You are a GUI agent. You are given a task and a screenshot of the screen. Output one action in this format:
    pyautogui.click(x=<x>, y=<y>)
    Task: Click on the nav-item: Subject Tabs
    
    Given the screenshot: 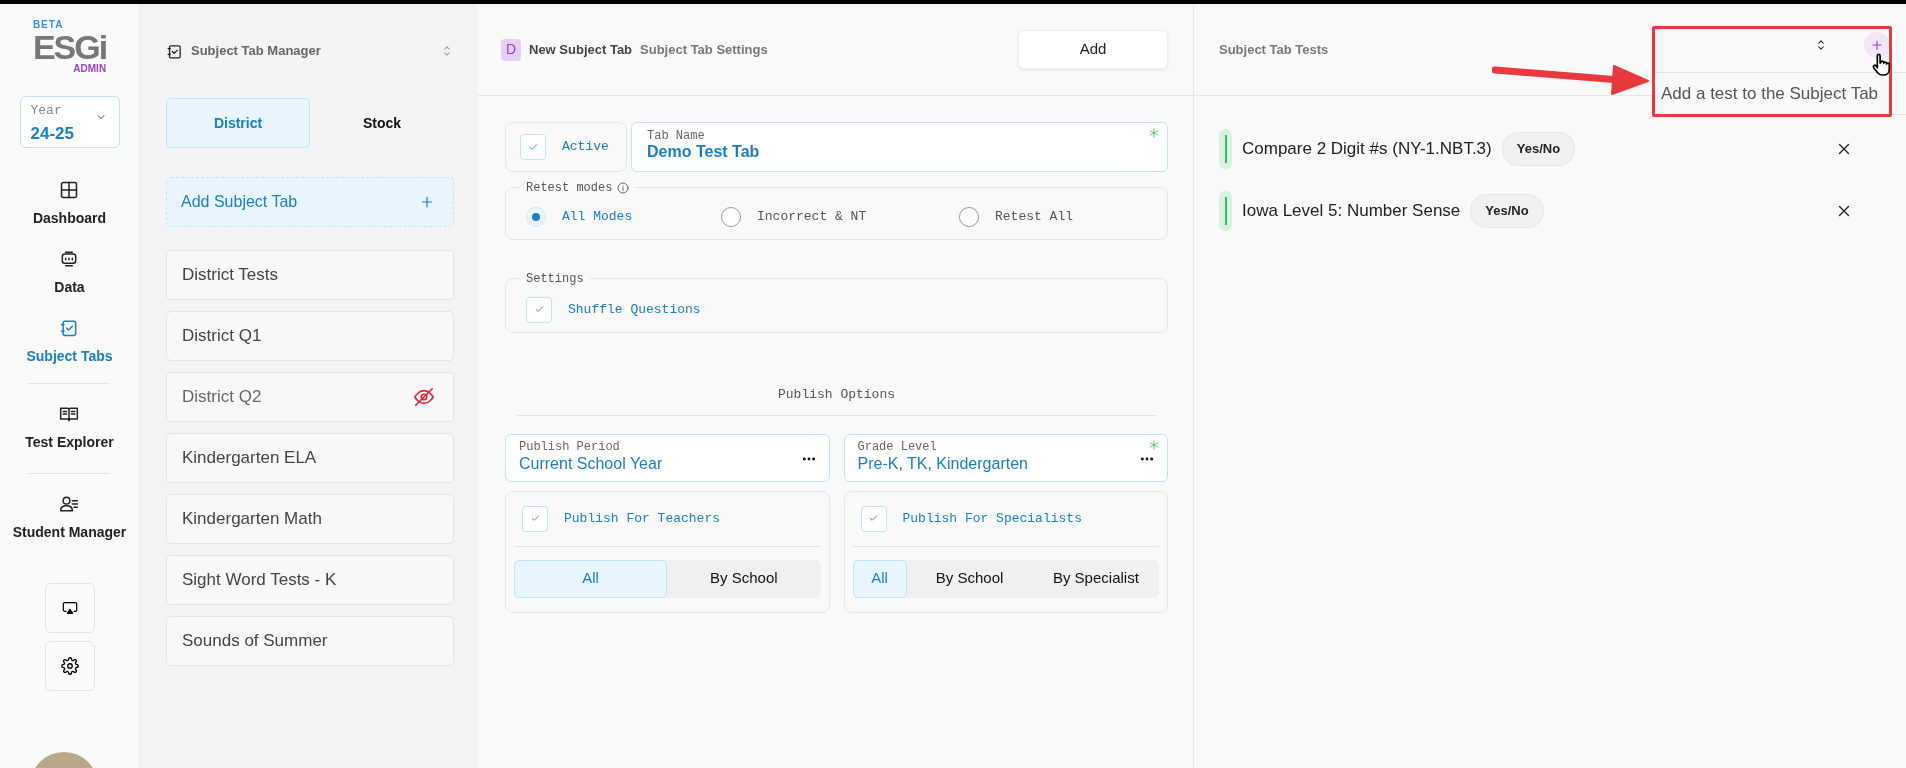 What is the action you would take?
    pyautogui.click(x=69, y=342)
    